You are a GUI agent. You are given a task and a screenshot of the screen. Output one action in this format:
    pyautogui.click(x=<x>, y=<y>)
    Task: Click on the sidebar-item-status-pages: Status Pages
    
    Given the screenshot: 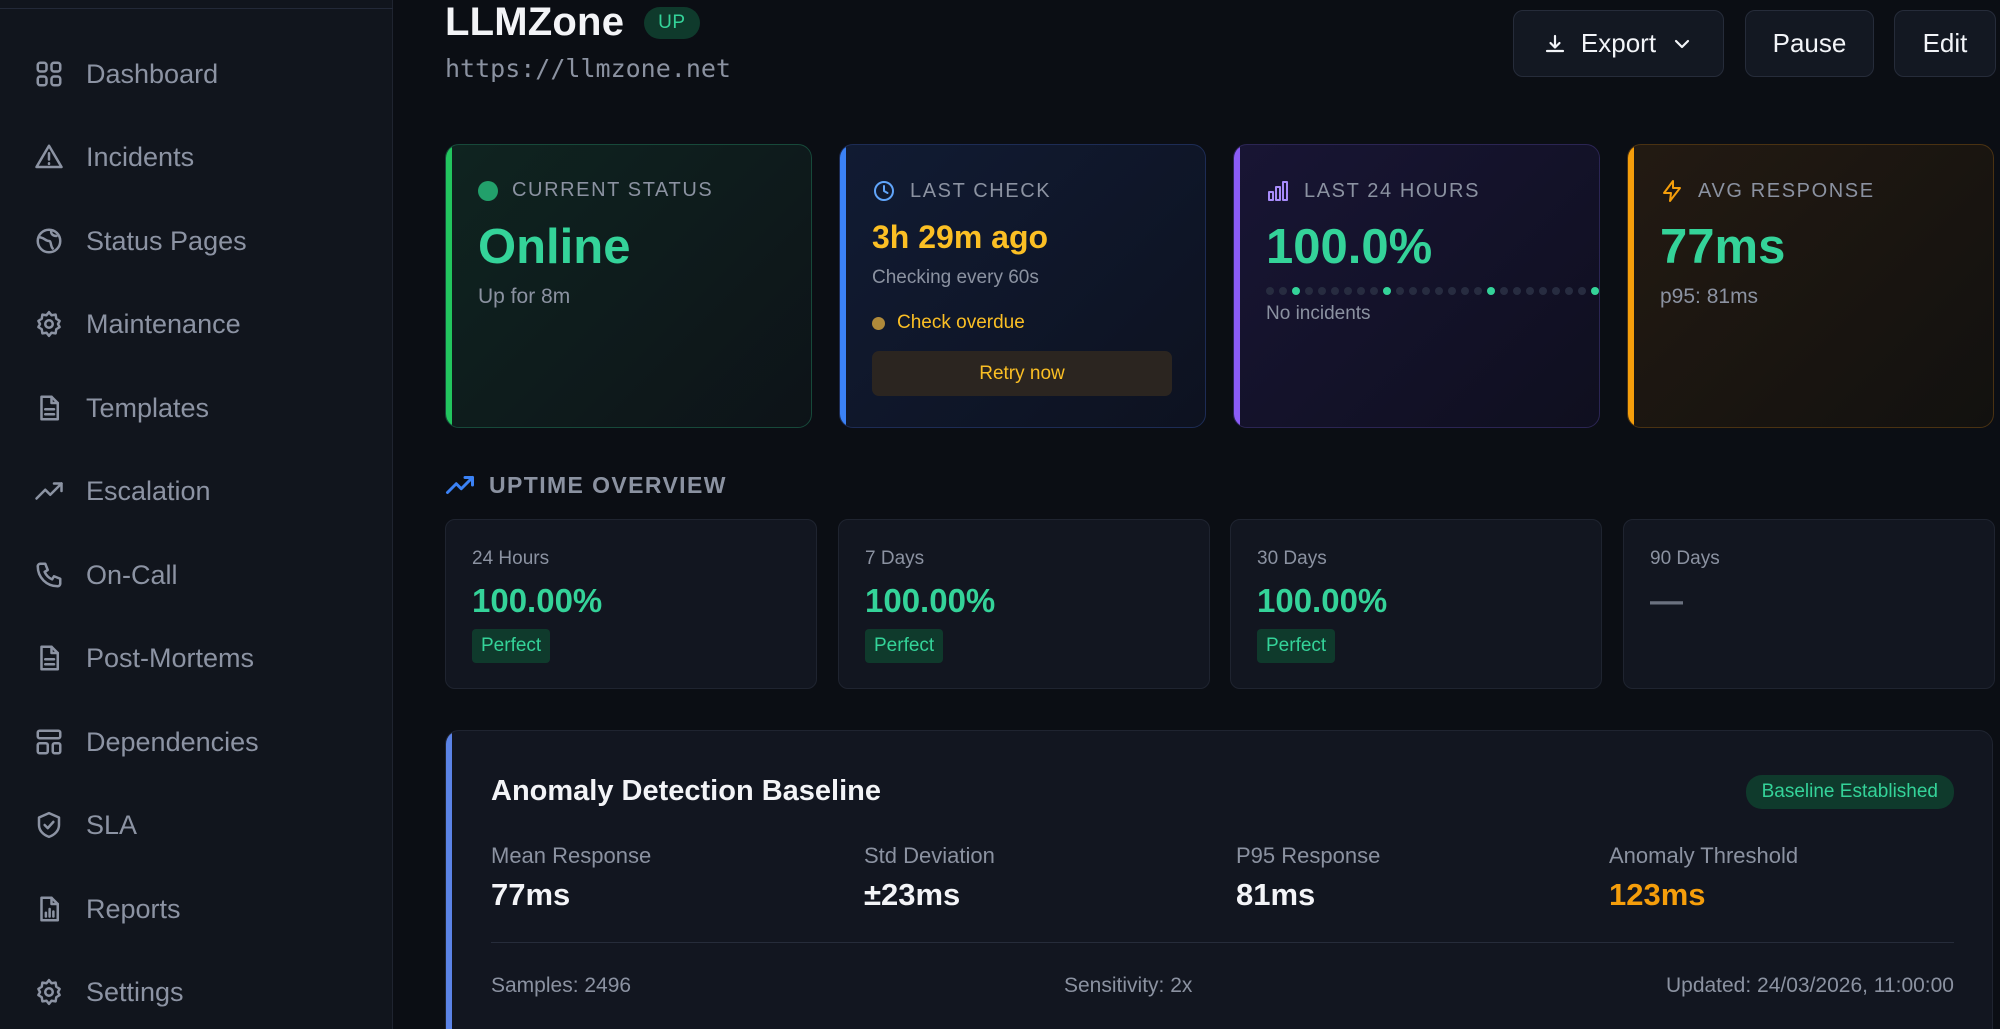 What is the action you would take?
    pyautogui.click(x=196, y=241)
    